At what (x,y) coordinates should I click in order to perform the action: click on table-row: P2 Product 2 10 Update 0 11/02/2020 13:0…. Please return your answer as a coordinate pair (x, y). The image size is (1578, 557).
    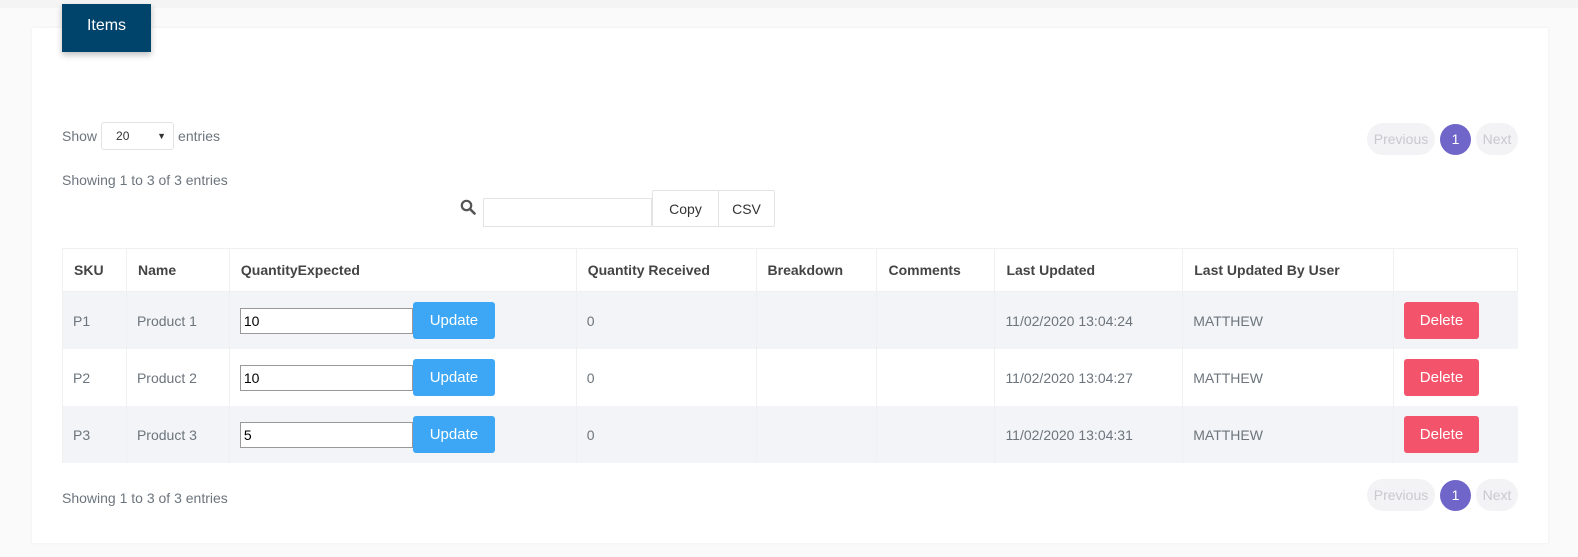
    Looking at the image, I should click on (790, 377).